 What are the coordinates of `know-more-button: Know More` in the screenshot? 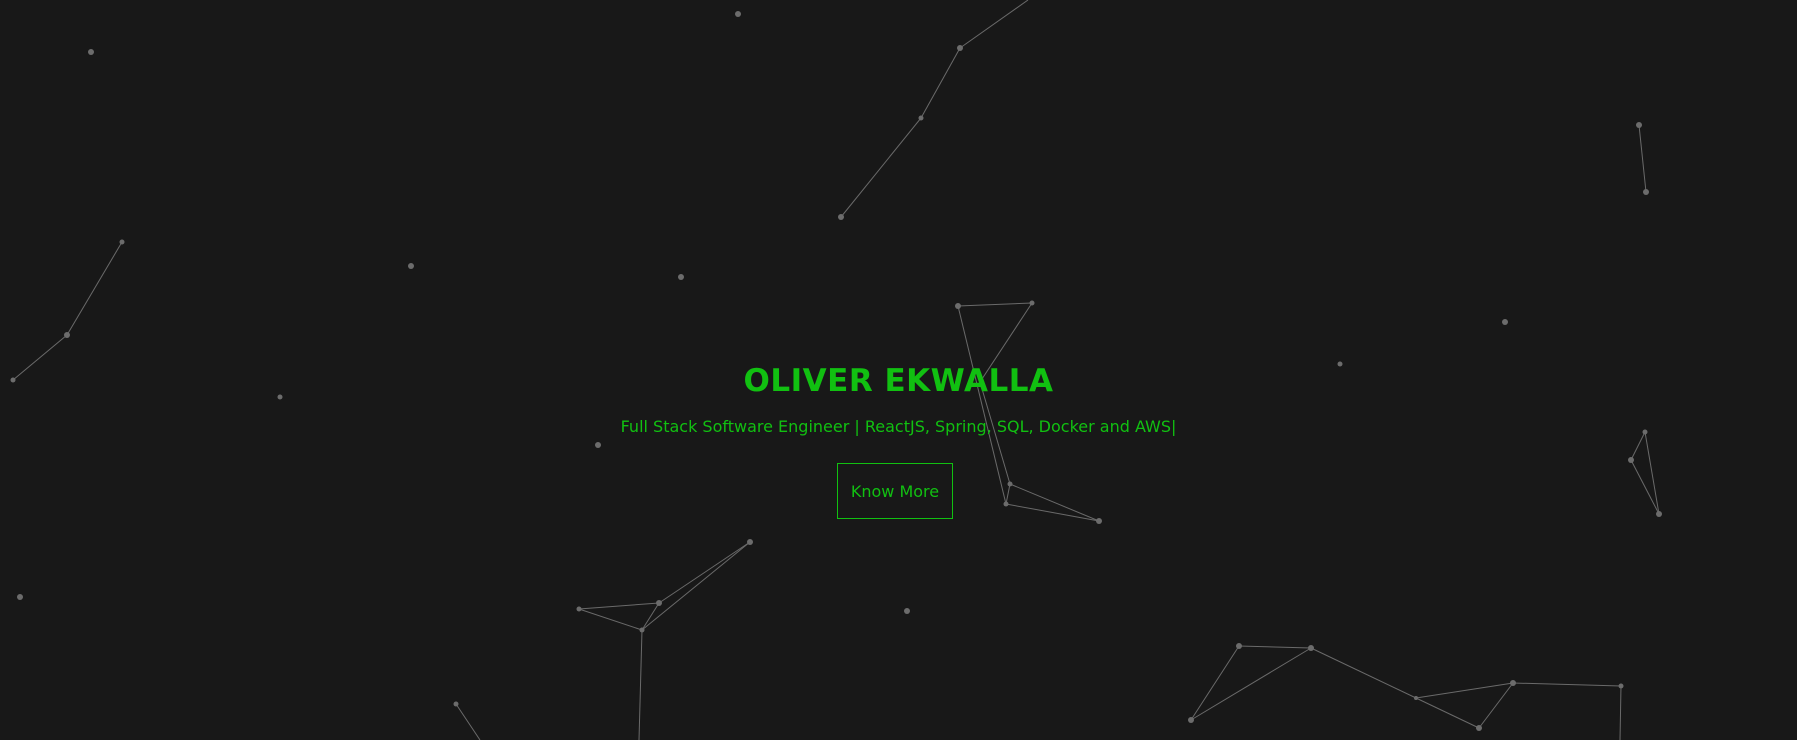 It's located at (895, 491).